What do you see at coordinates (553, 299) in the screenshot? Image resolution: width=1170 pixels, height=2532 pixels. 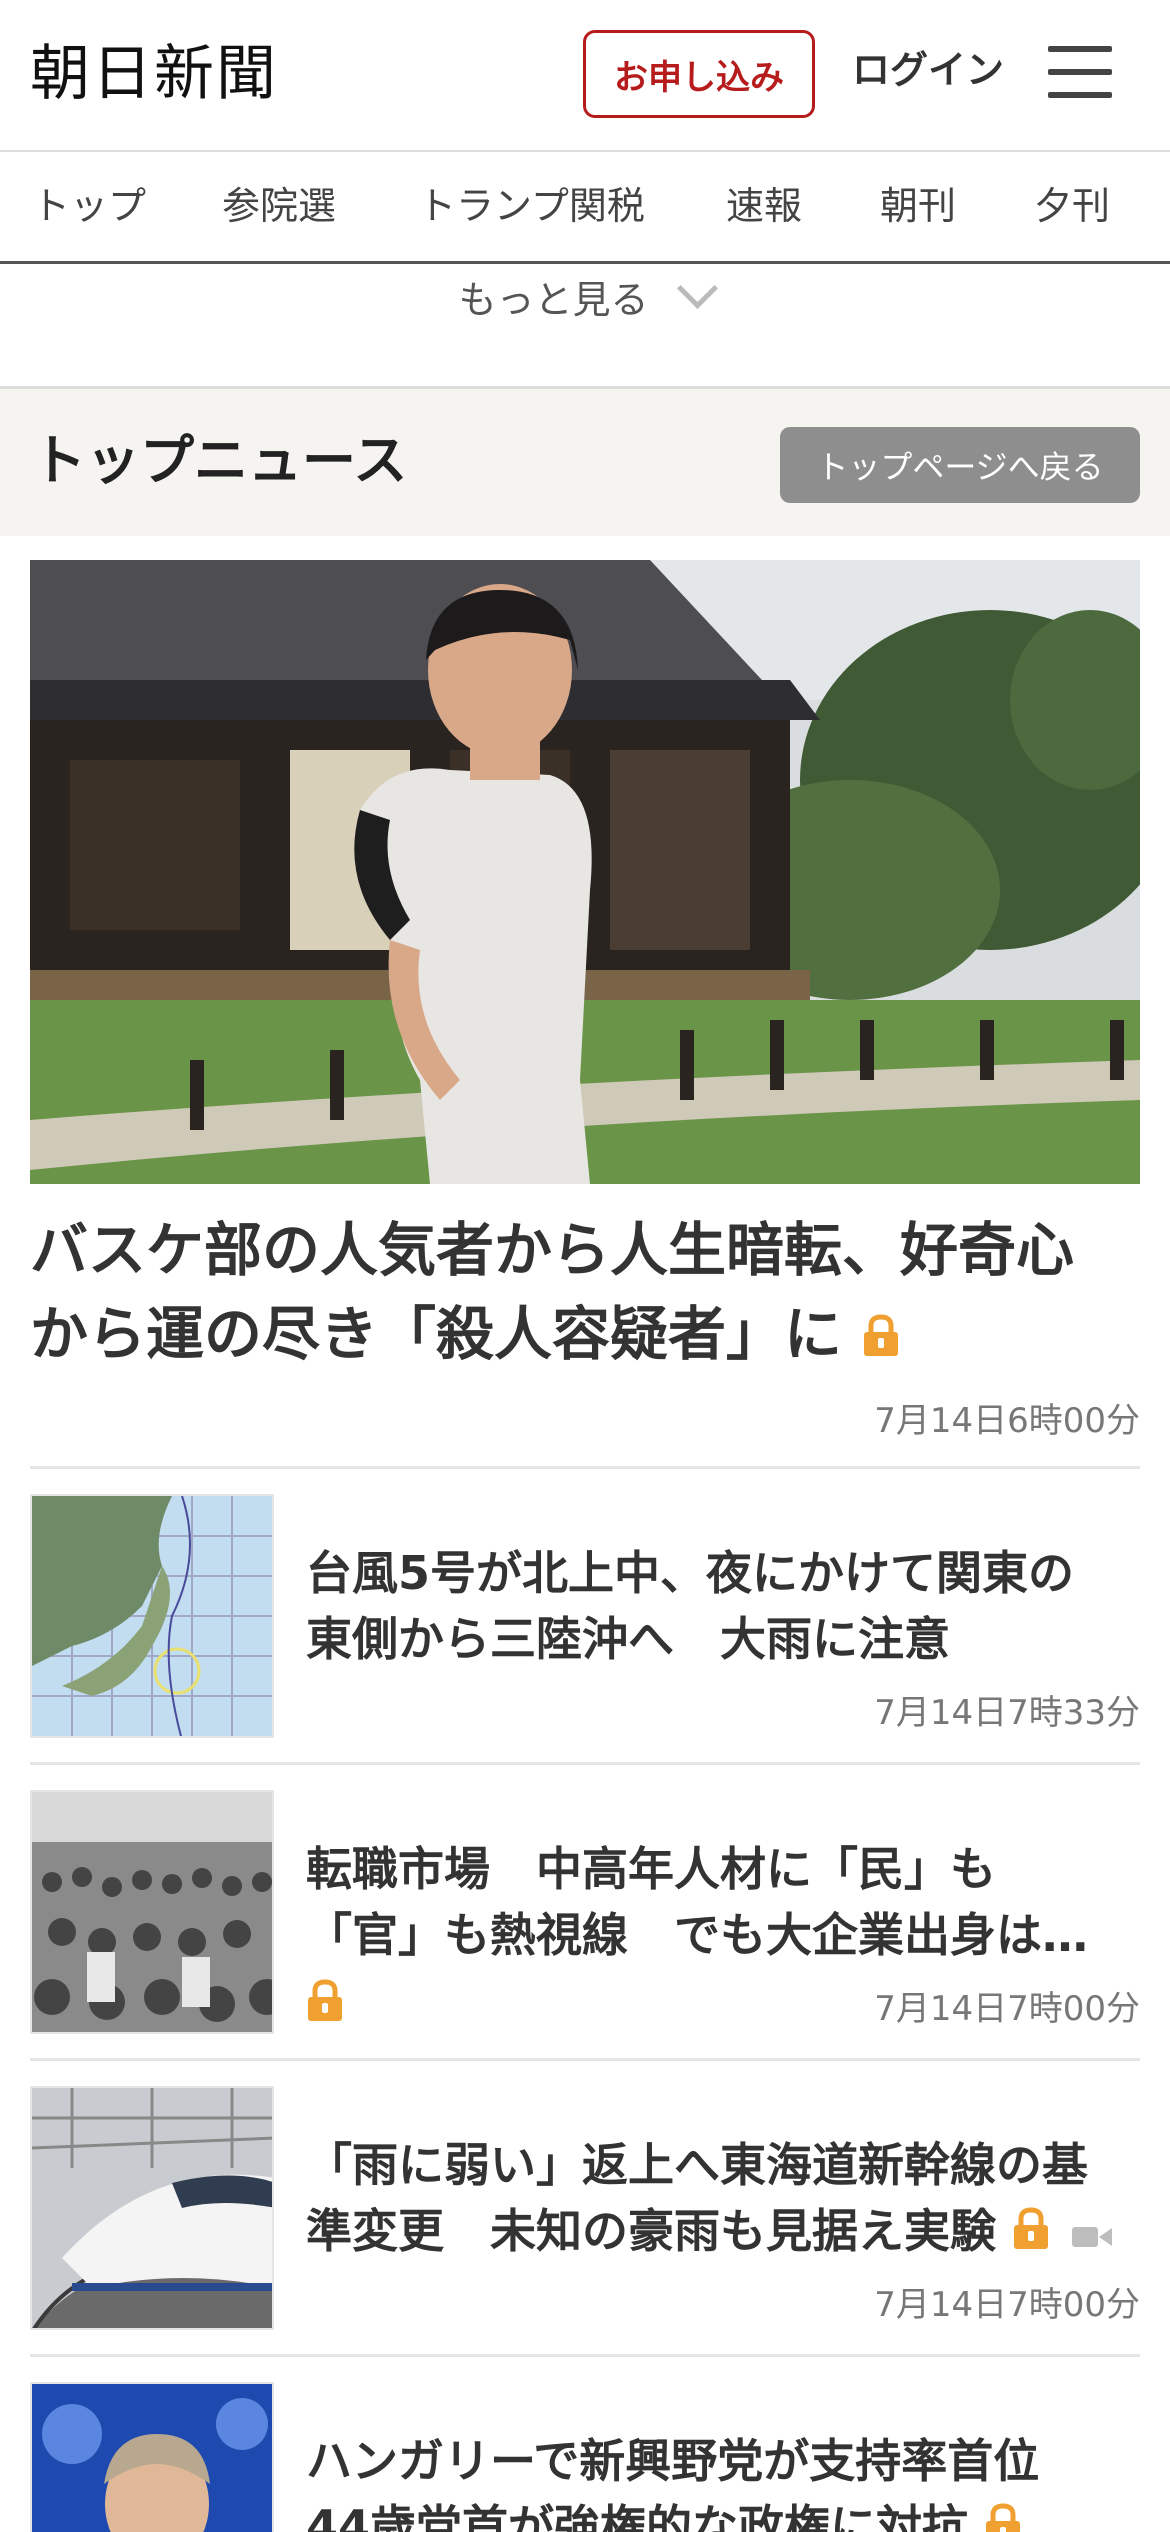 I see `show-more-label: もっと見る` at bounding box center [553, 299].